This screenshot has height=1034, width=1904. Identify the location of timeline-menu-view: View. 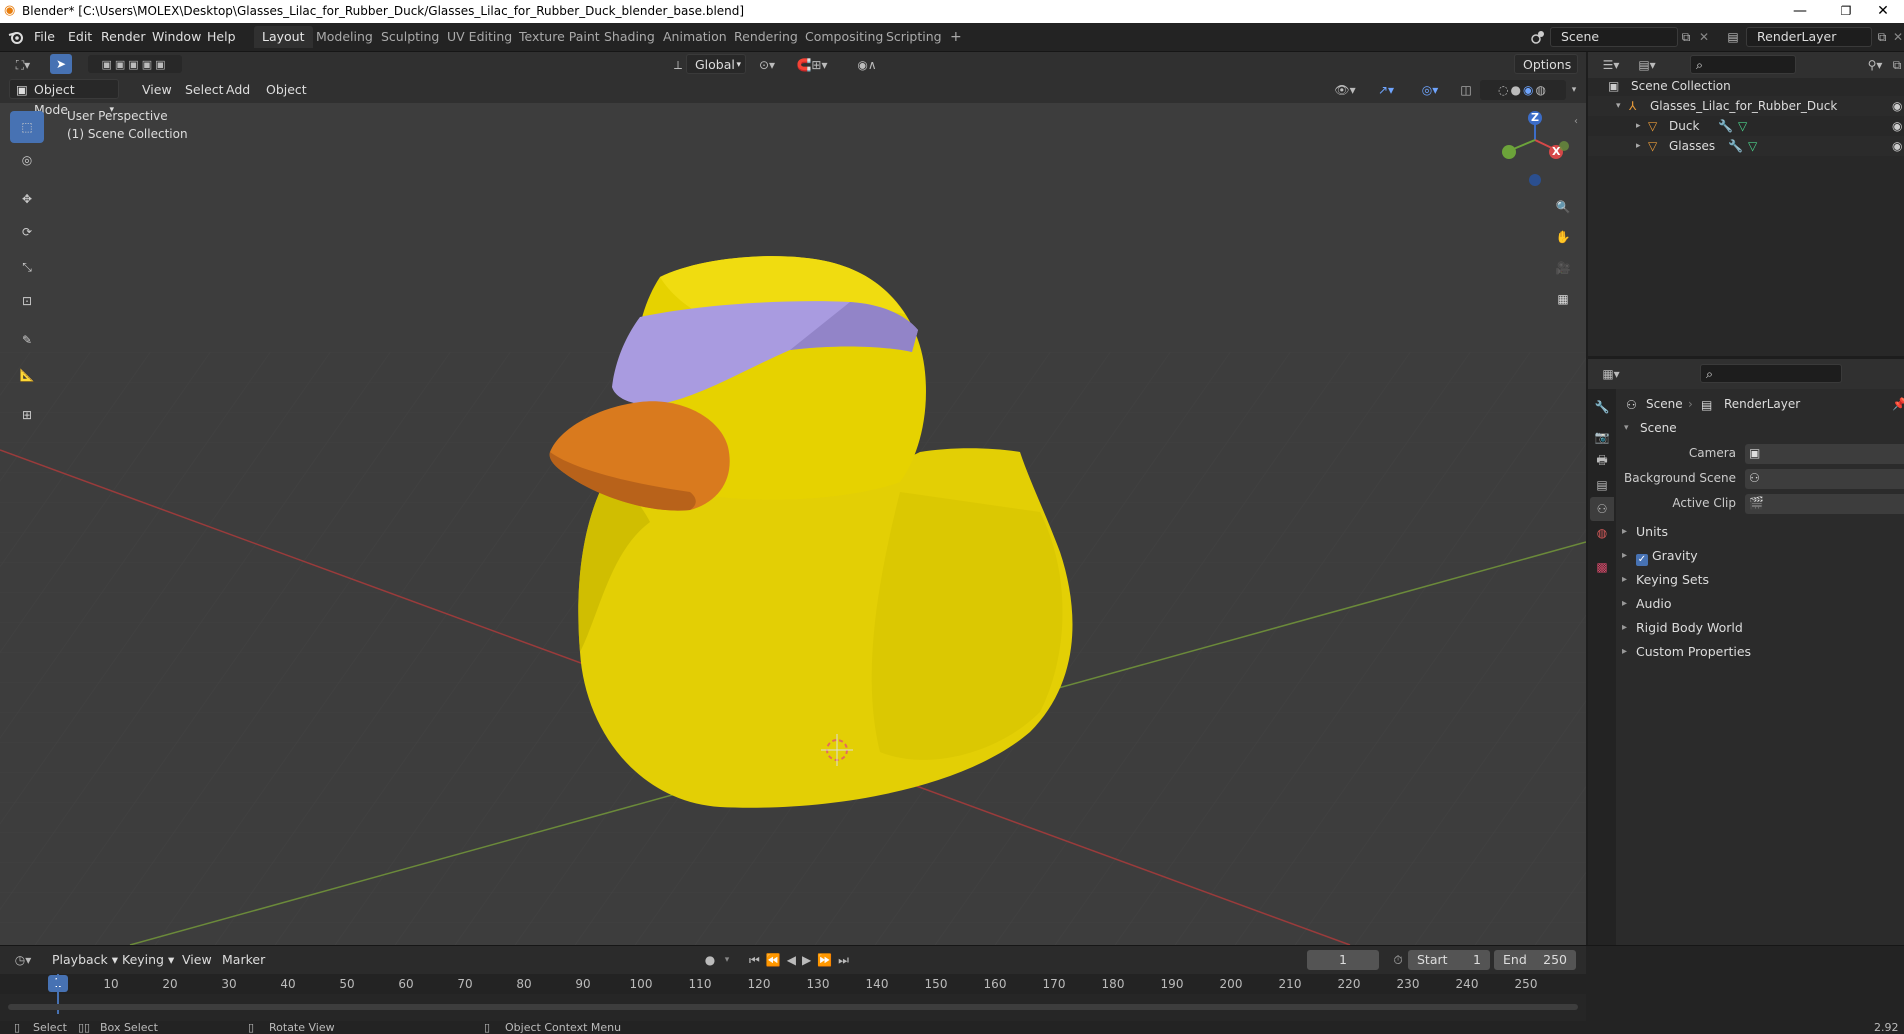
(197, 960).